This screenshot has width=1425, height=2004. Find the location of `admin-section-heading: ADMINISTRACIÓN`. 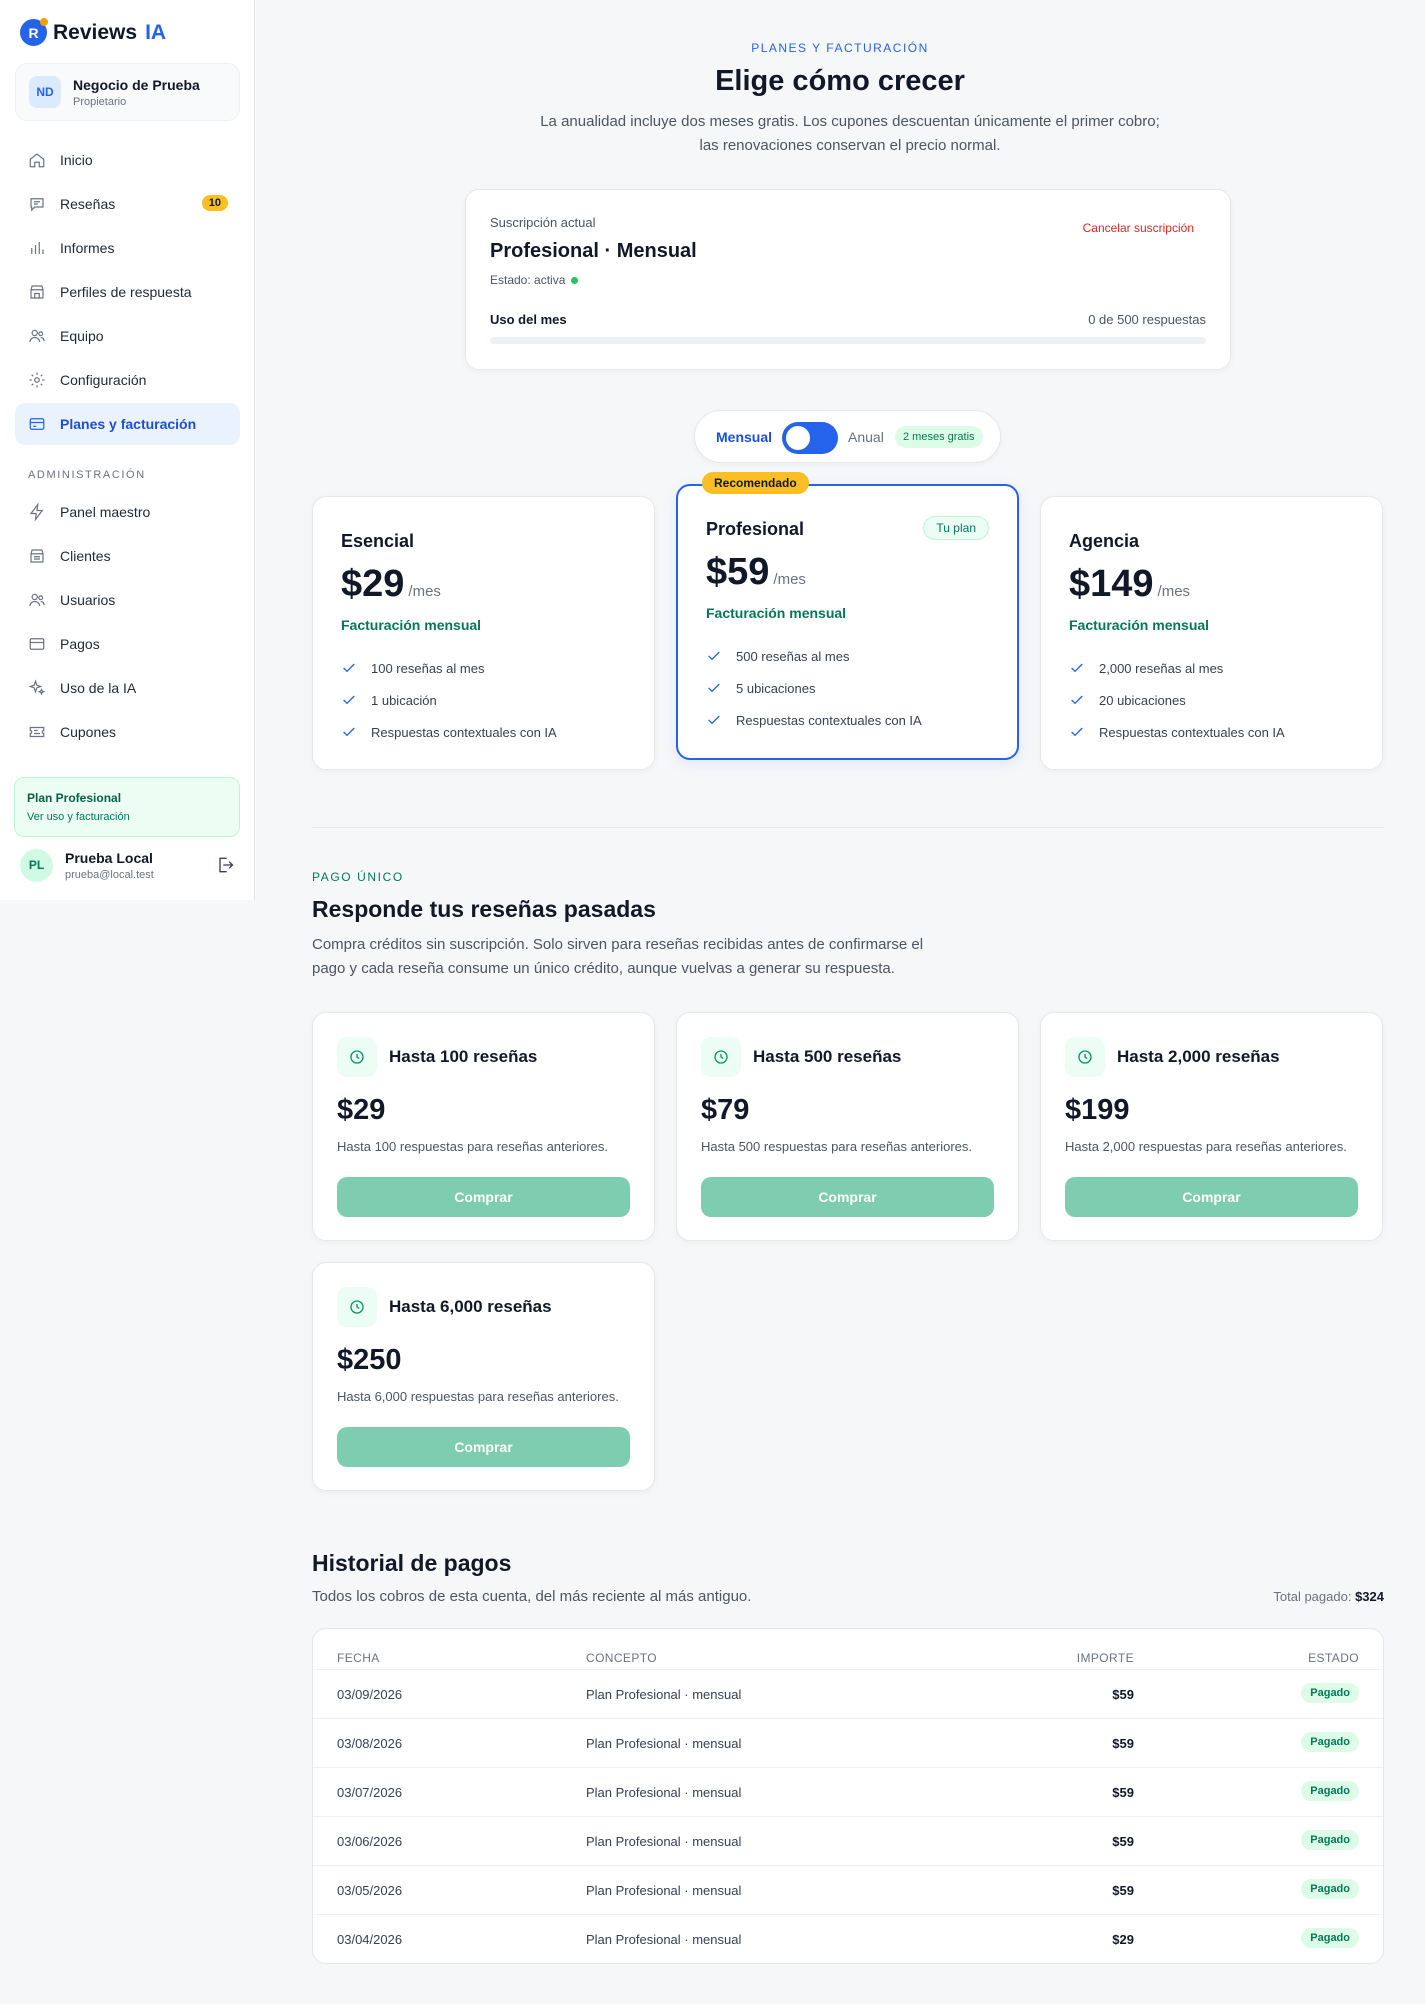

admin-section-heading: ADMINISTRACIÓN is located at coordinates (87, 475).